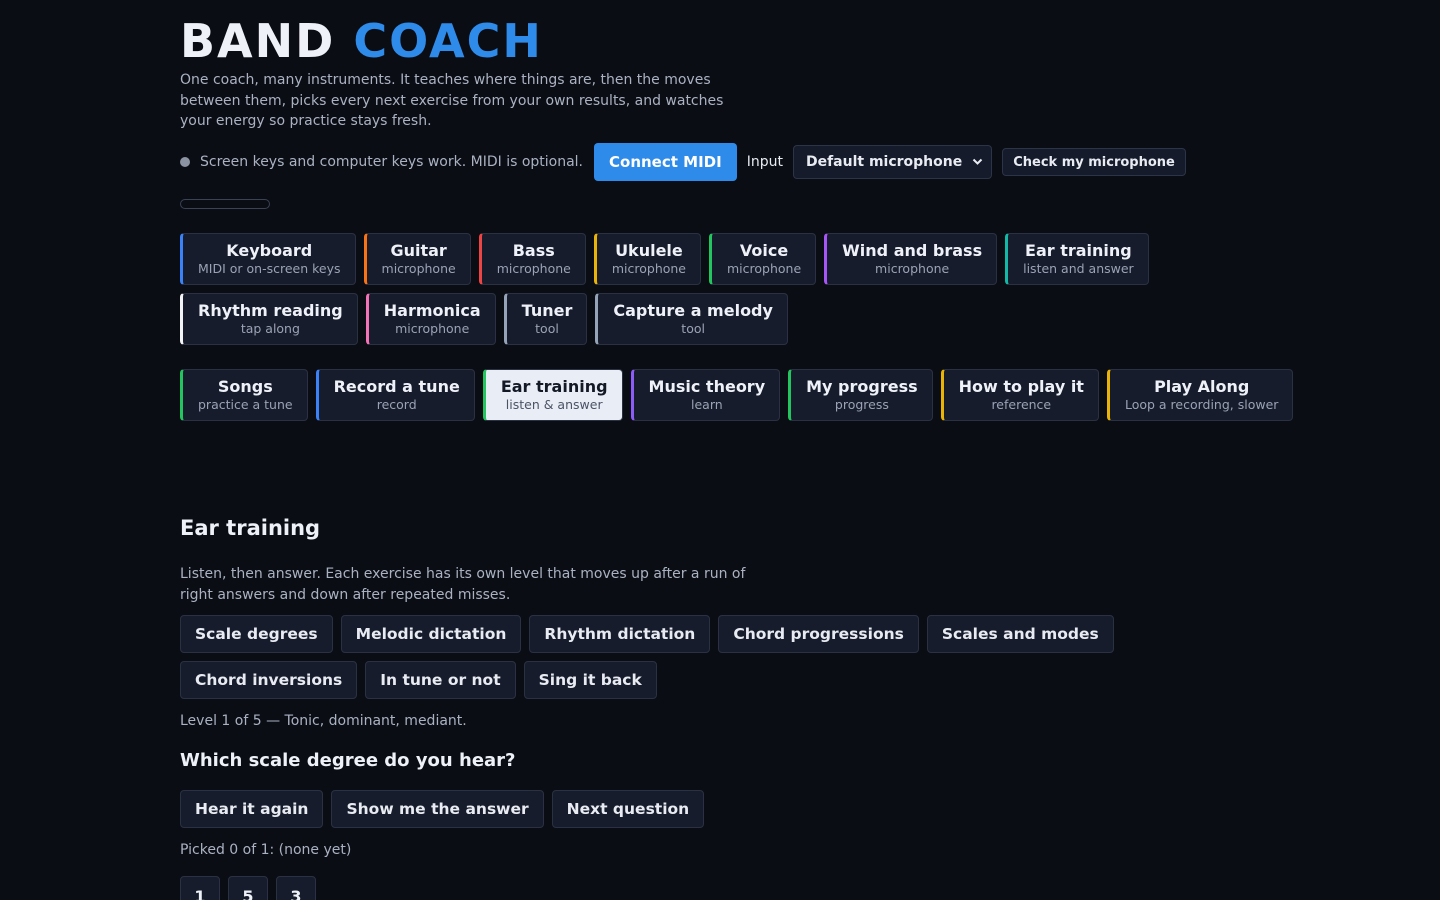 The image size is (1440, 900). I want to click on instrument-tile-title: Capture a melody, so click(693, 310).